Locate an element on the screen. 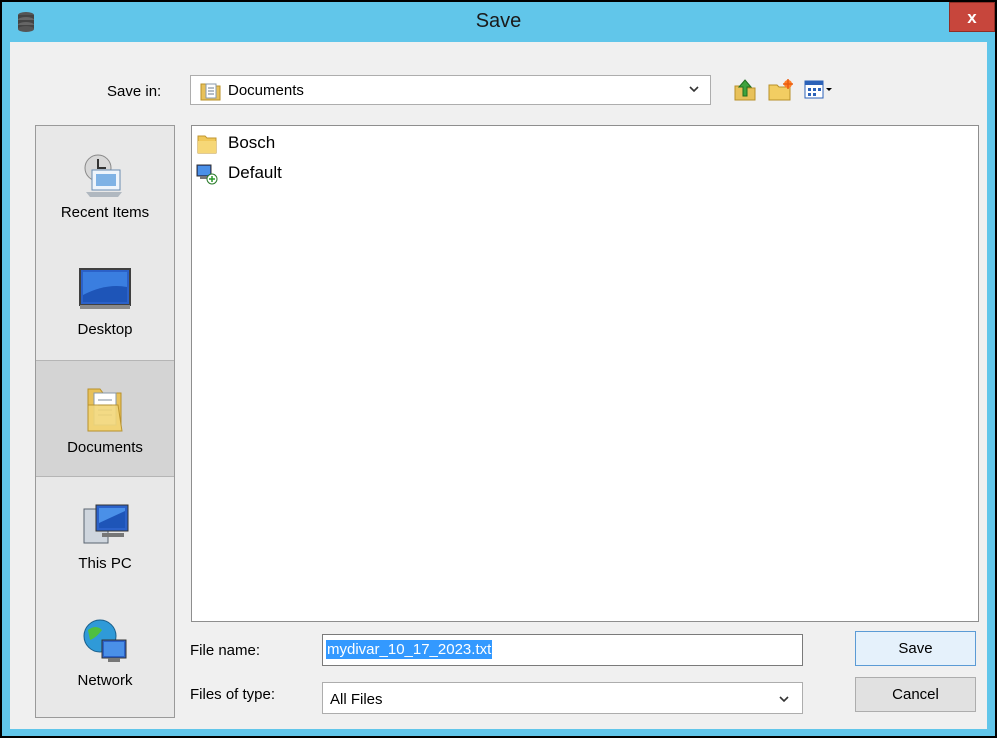 Image resolution: width=997 pixels, height=738 pixels. save-in-value: Documents is located at coordinates (266, 90).